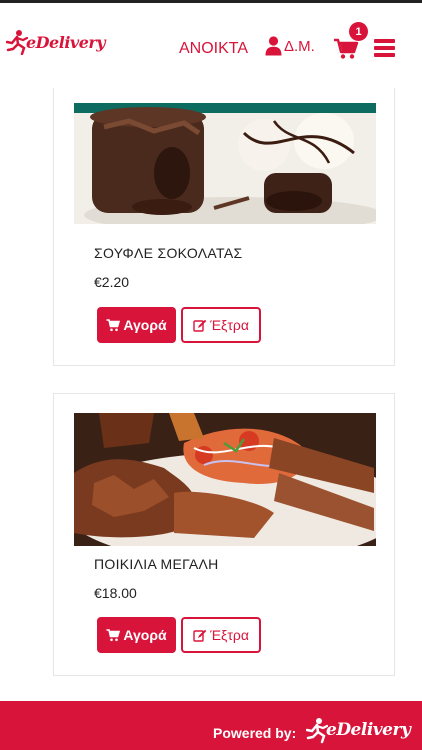  I want to click on footer-brand-name: eDelivery, so click(368, 730).